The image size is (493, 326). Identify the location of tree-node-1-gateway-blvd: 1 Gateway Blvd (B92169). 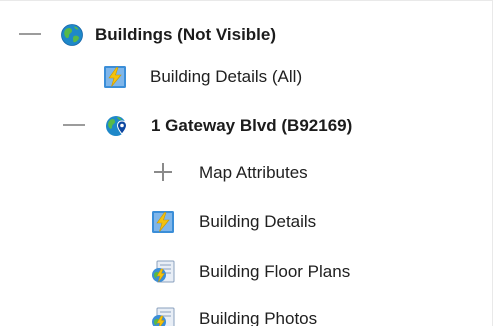
(246, 126).